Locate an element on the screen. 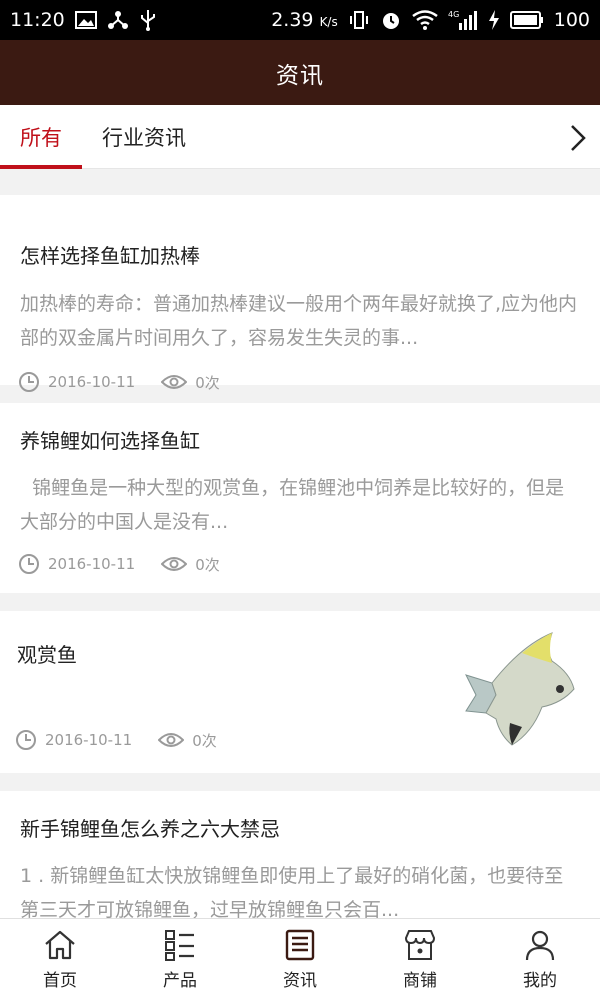 The image size is (600, 1000). status-right: 2.39 K/s 4G 100 is located at coordinates (430, 20).